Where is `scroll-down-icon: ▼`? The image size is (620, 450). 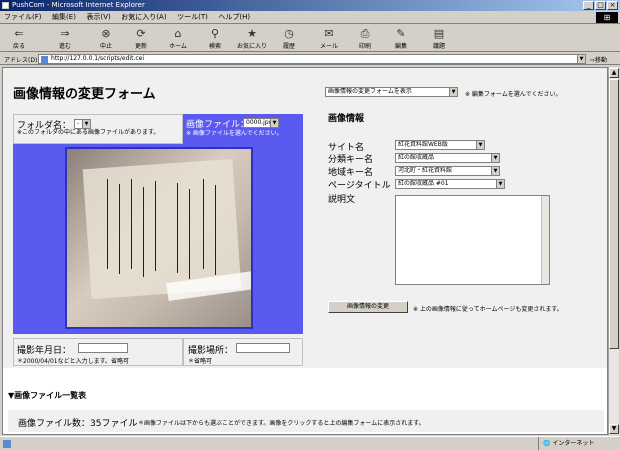
scroll-down-icon: ▼ is located at coordinates (614, 429).